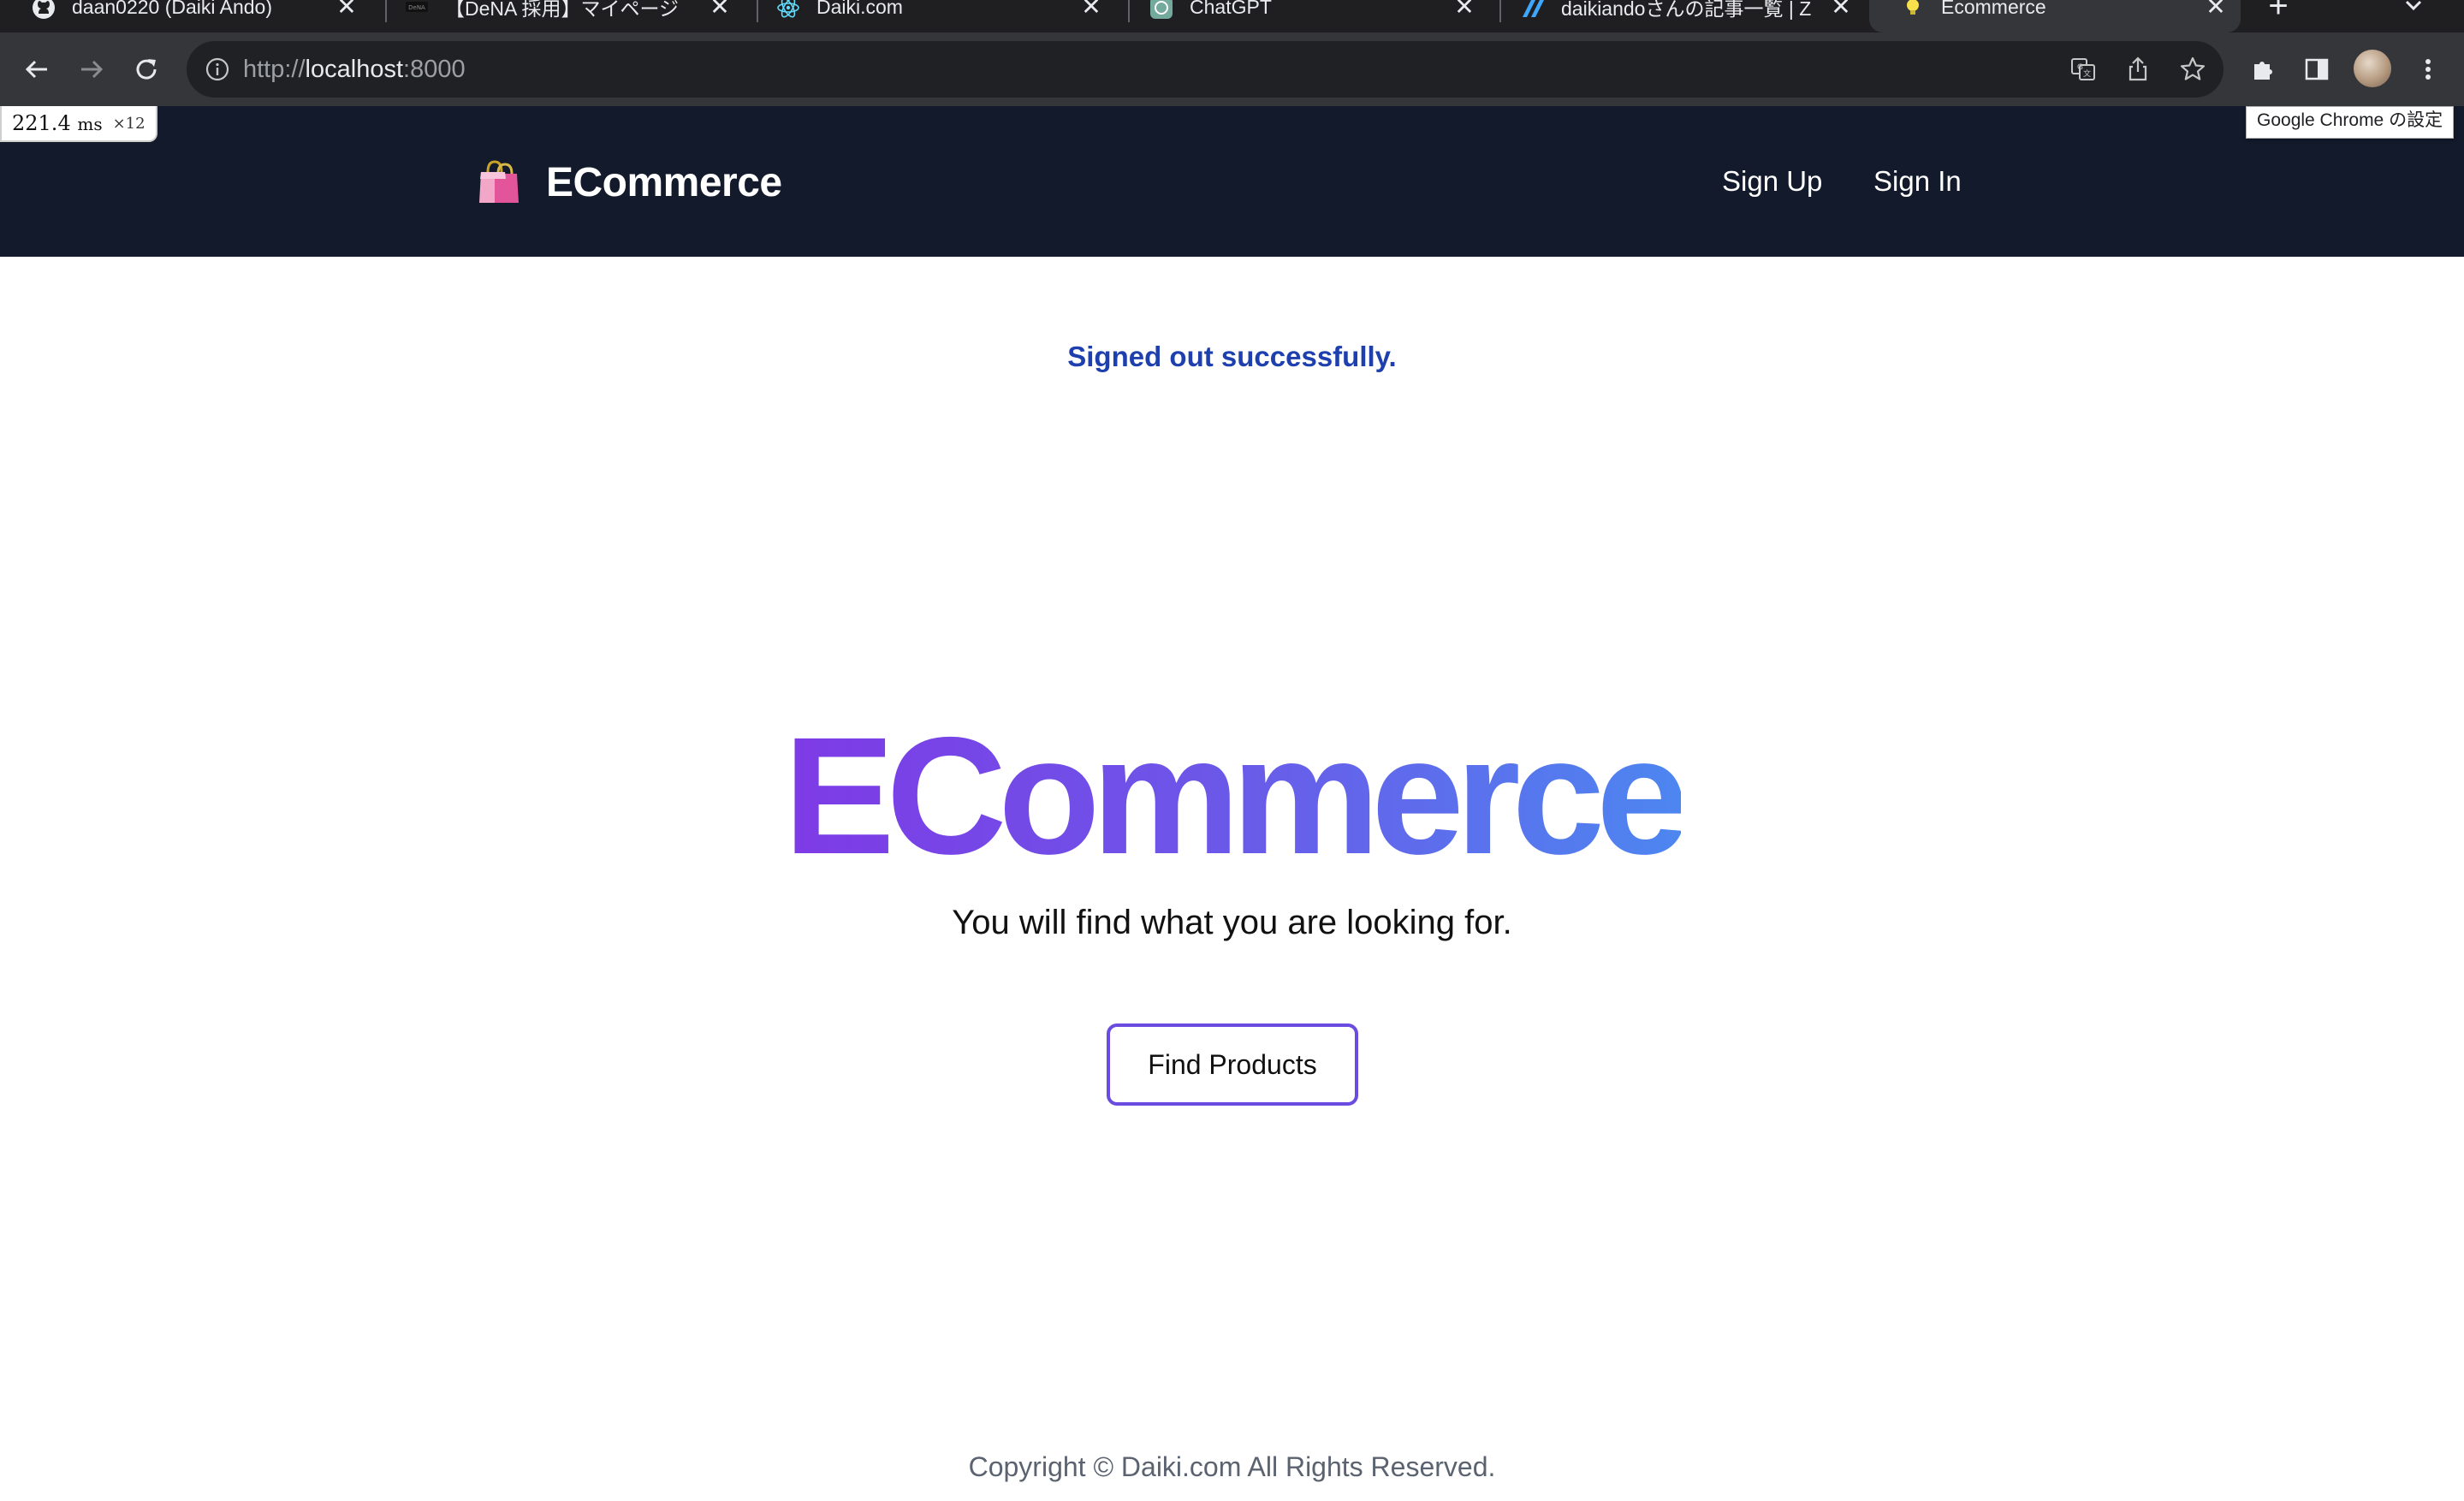 The height and width of the screenshot is (1501, 2464). I want to click on tab-title: 【DeNA 採用】マイページ, so click(562, 10).